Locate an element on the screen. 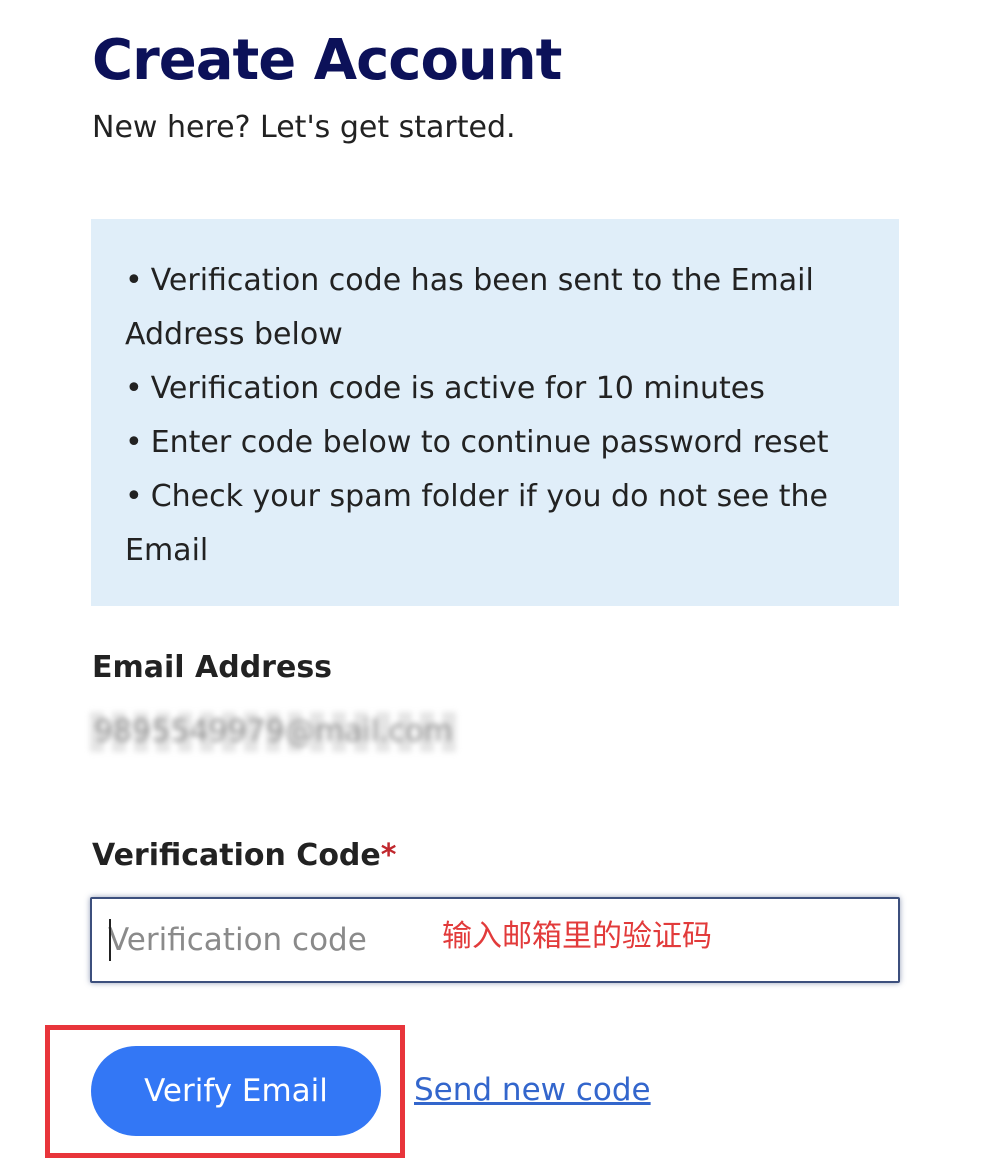 The height and width of the screenshot is (1172, 986). verification-code-label-text: Verification Code is located at coordinates (236, 855).